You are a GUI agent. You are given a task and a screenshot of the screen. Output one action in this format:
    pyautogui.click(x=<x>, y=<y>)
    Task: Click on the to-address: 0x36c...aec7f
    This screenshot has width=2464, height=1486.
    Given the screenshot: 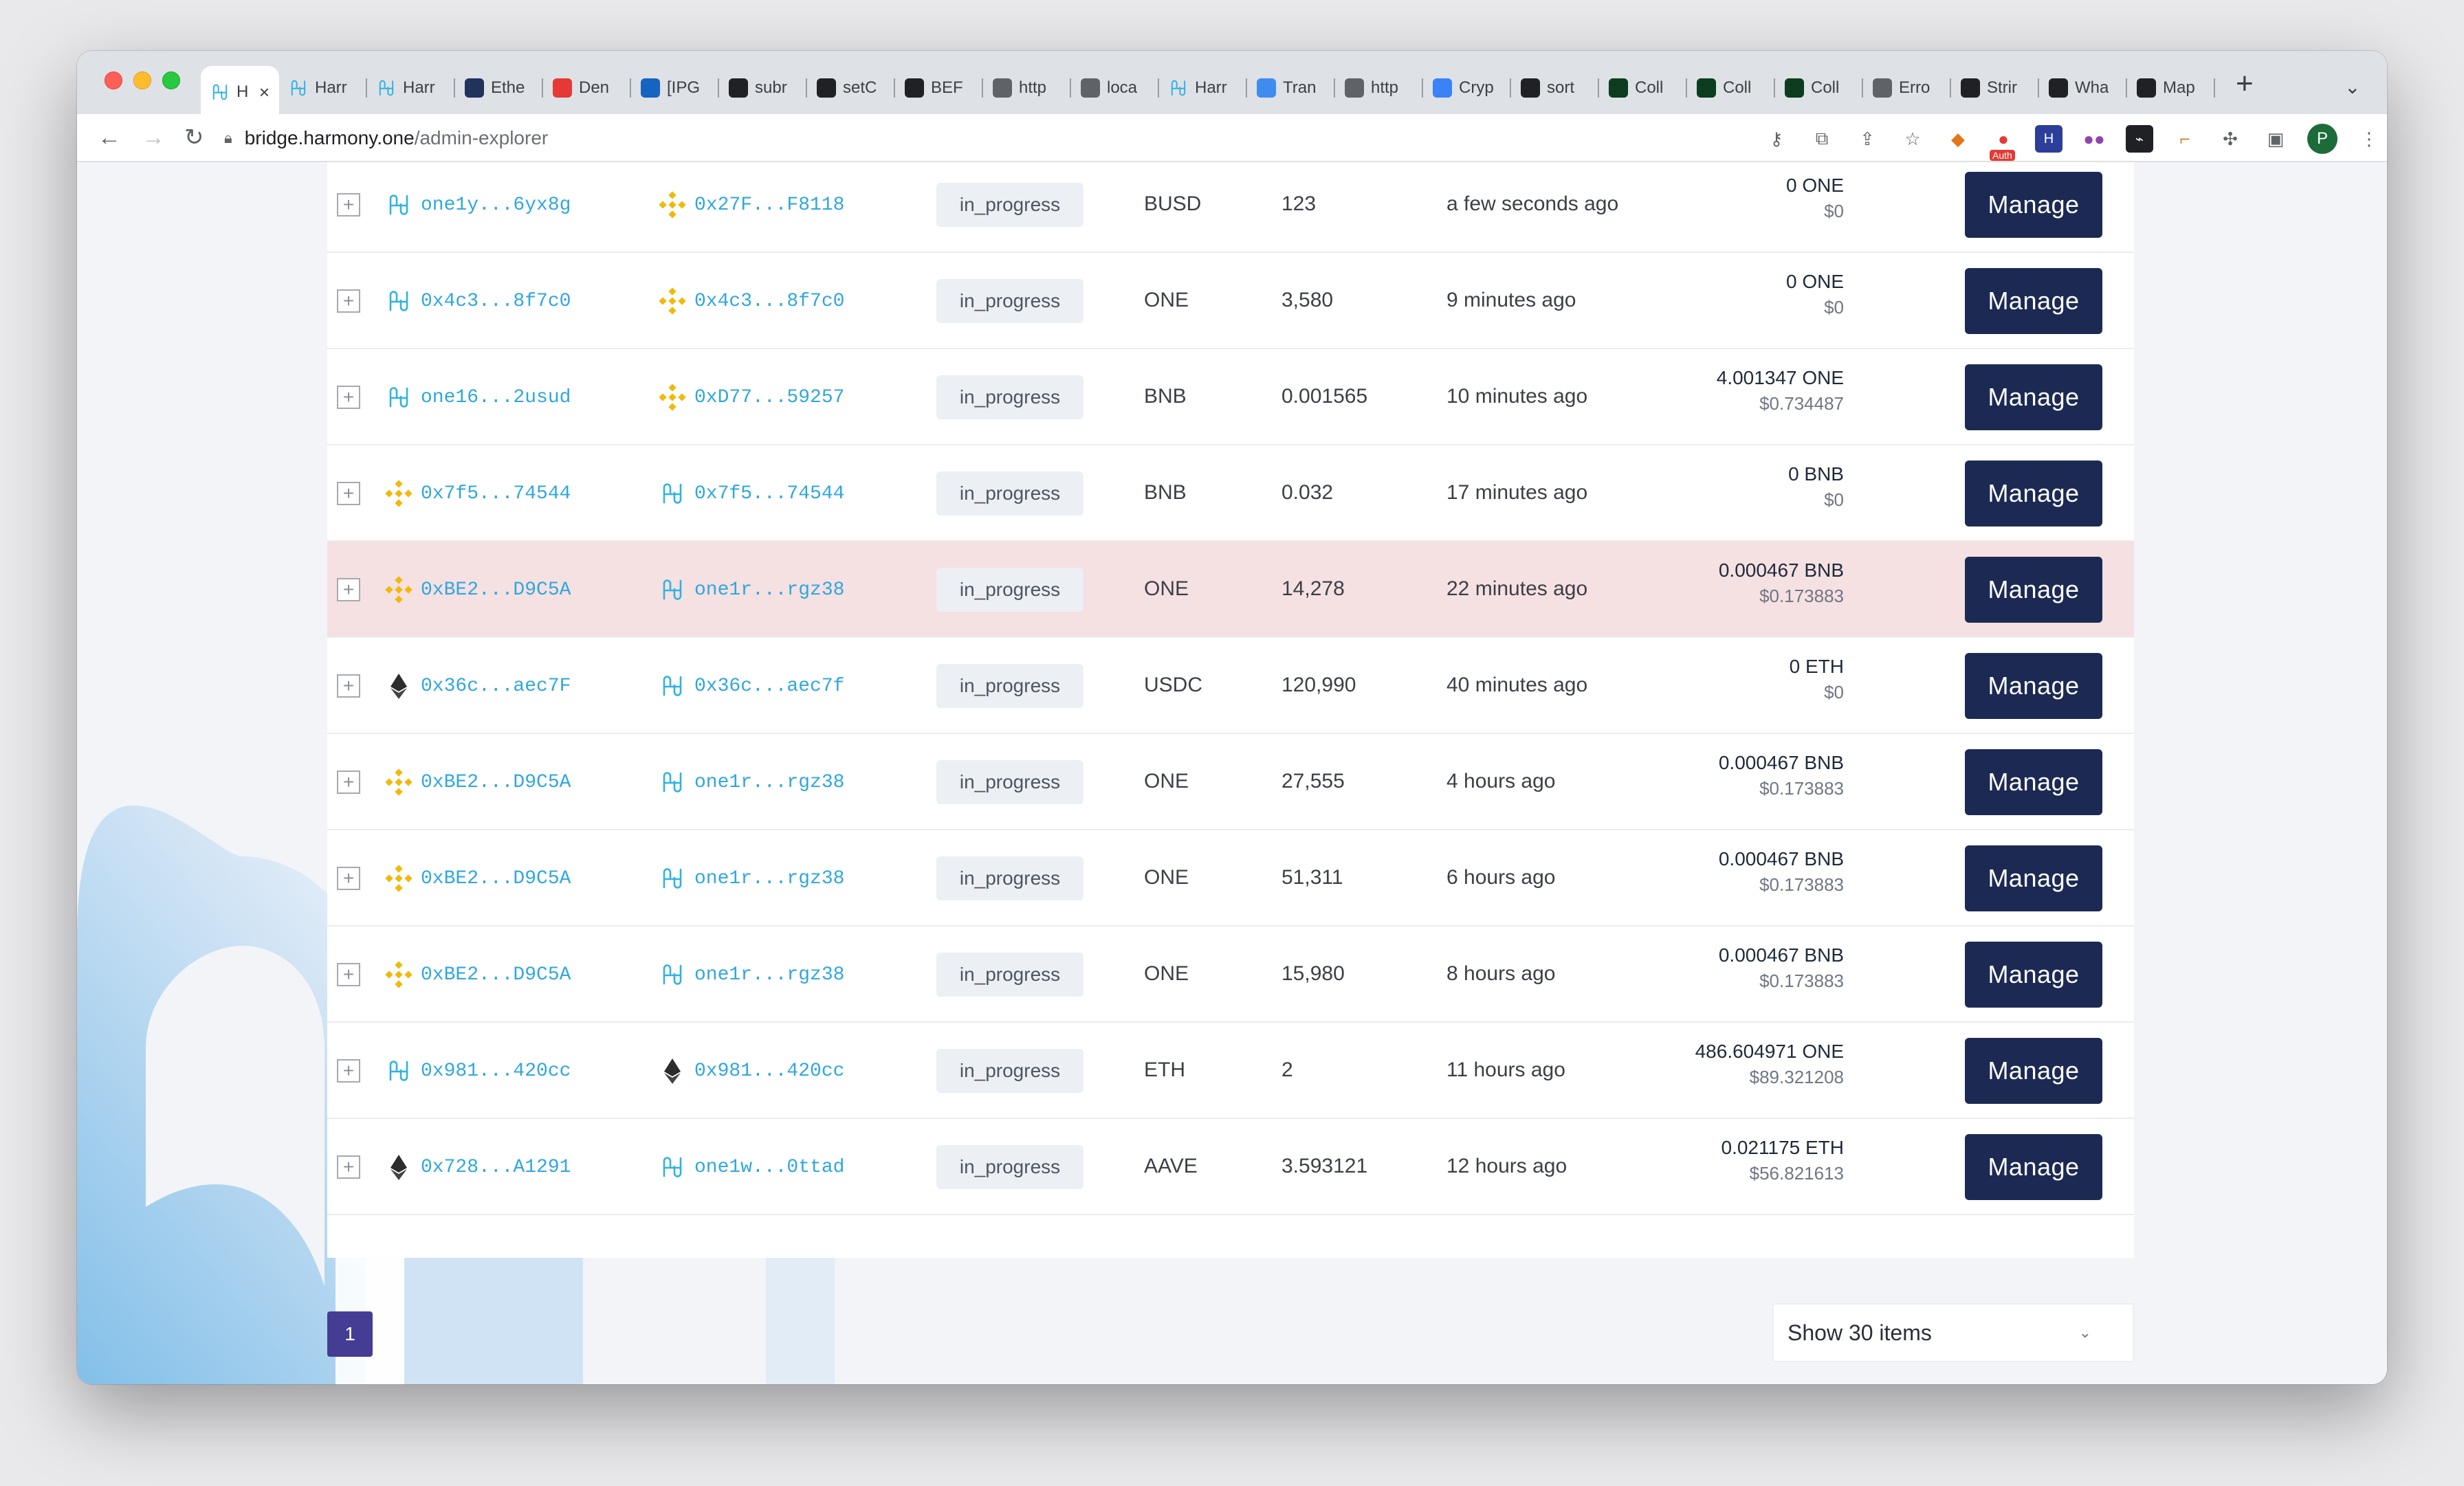 What is the action you would take?
    pyautogui.click(x=751, y=686)
    